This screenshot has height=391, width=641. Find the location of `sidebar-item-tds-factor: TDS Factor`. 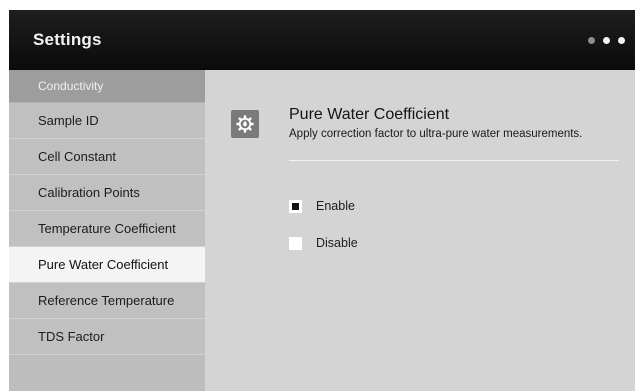

sidebar-item-tds-factor: TDS Factor is located at coordinates (107, 337).